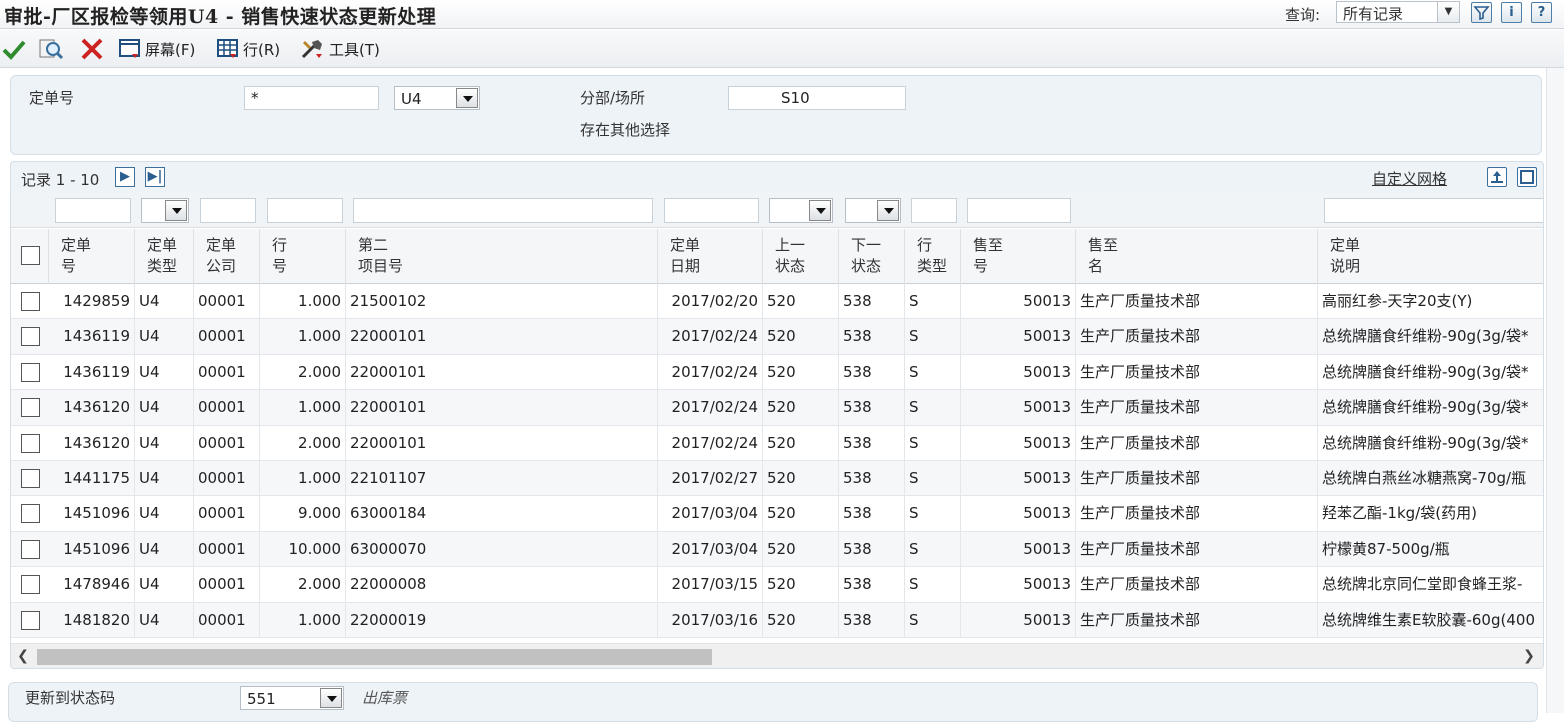  What do you see at coordinates (30, 255) in the screenshot?
I see `select-all-checkbox` at bounding box center [30, 255].